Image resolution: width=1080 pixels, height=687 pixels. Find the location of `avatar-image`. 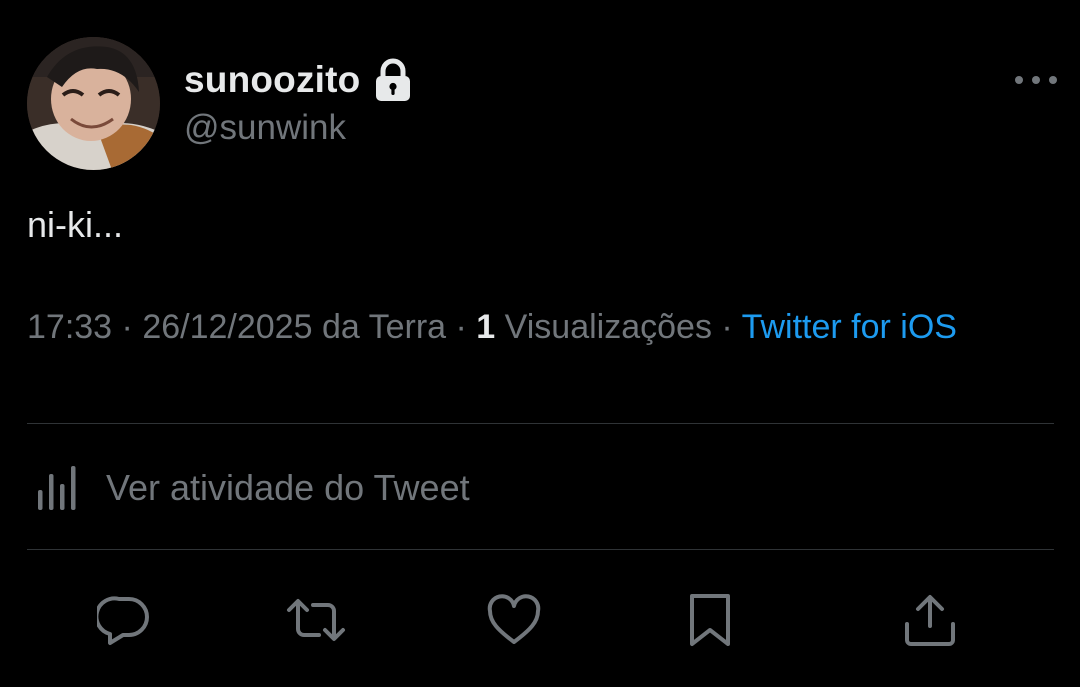

avatar-image is located at coordinates (93, 103).